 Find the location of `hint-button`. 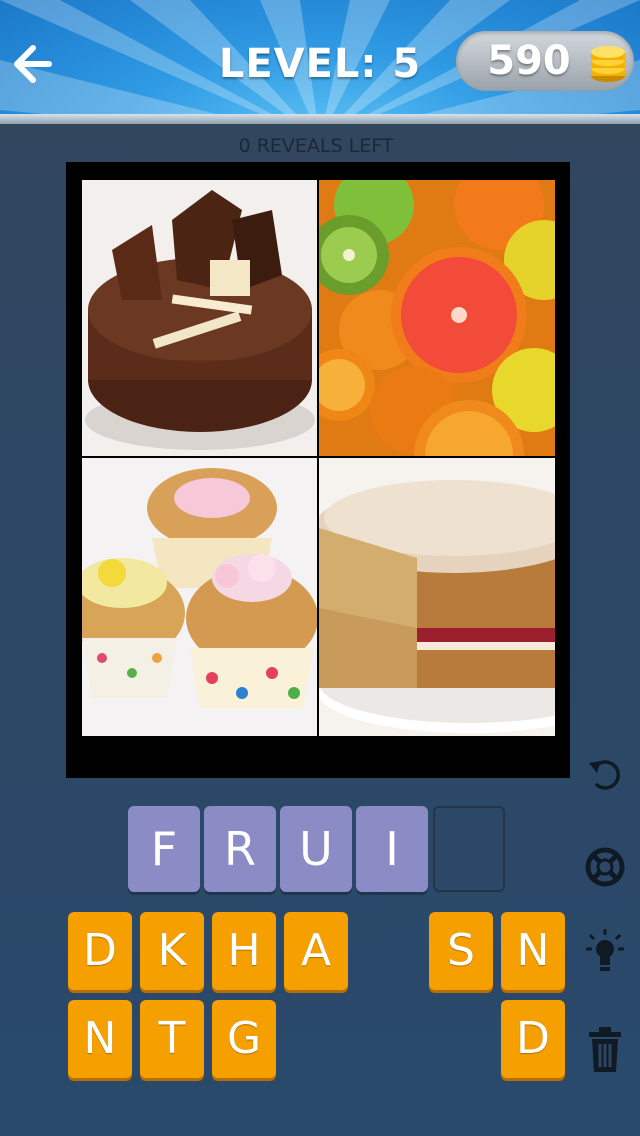

hint-button is located at coordinates (605, 951).